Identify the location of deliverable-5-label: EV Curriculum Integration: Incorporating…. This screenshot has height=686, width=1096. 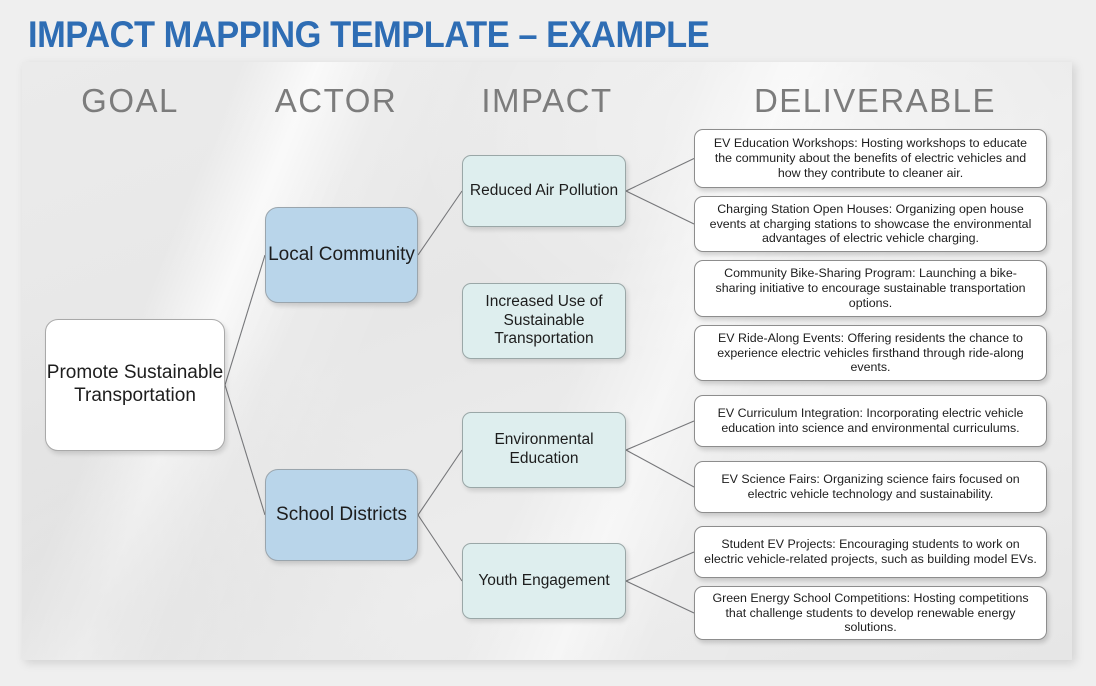
(870, 420).